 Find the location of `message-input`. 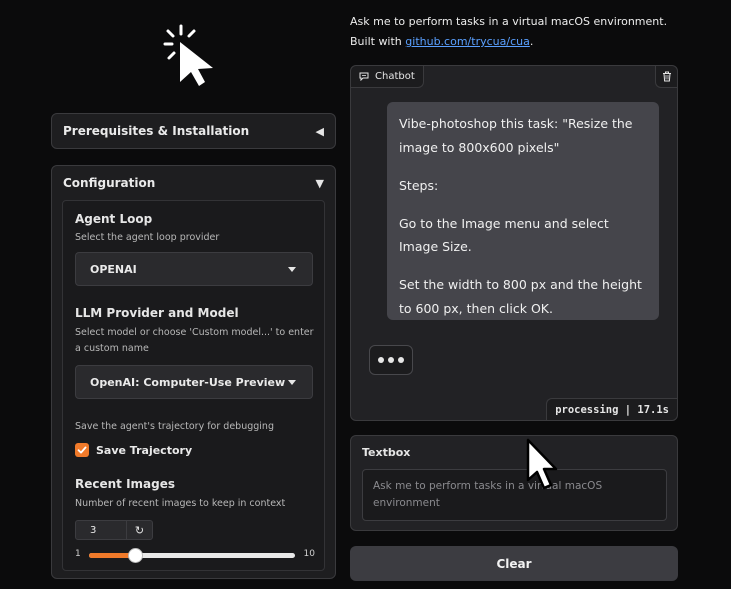

message-input is located at coordinates (514, 495).